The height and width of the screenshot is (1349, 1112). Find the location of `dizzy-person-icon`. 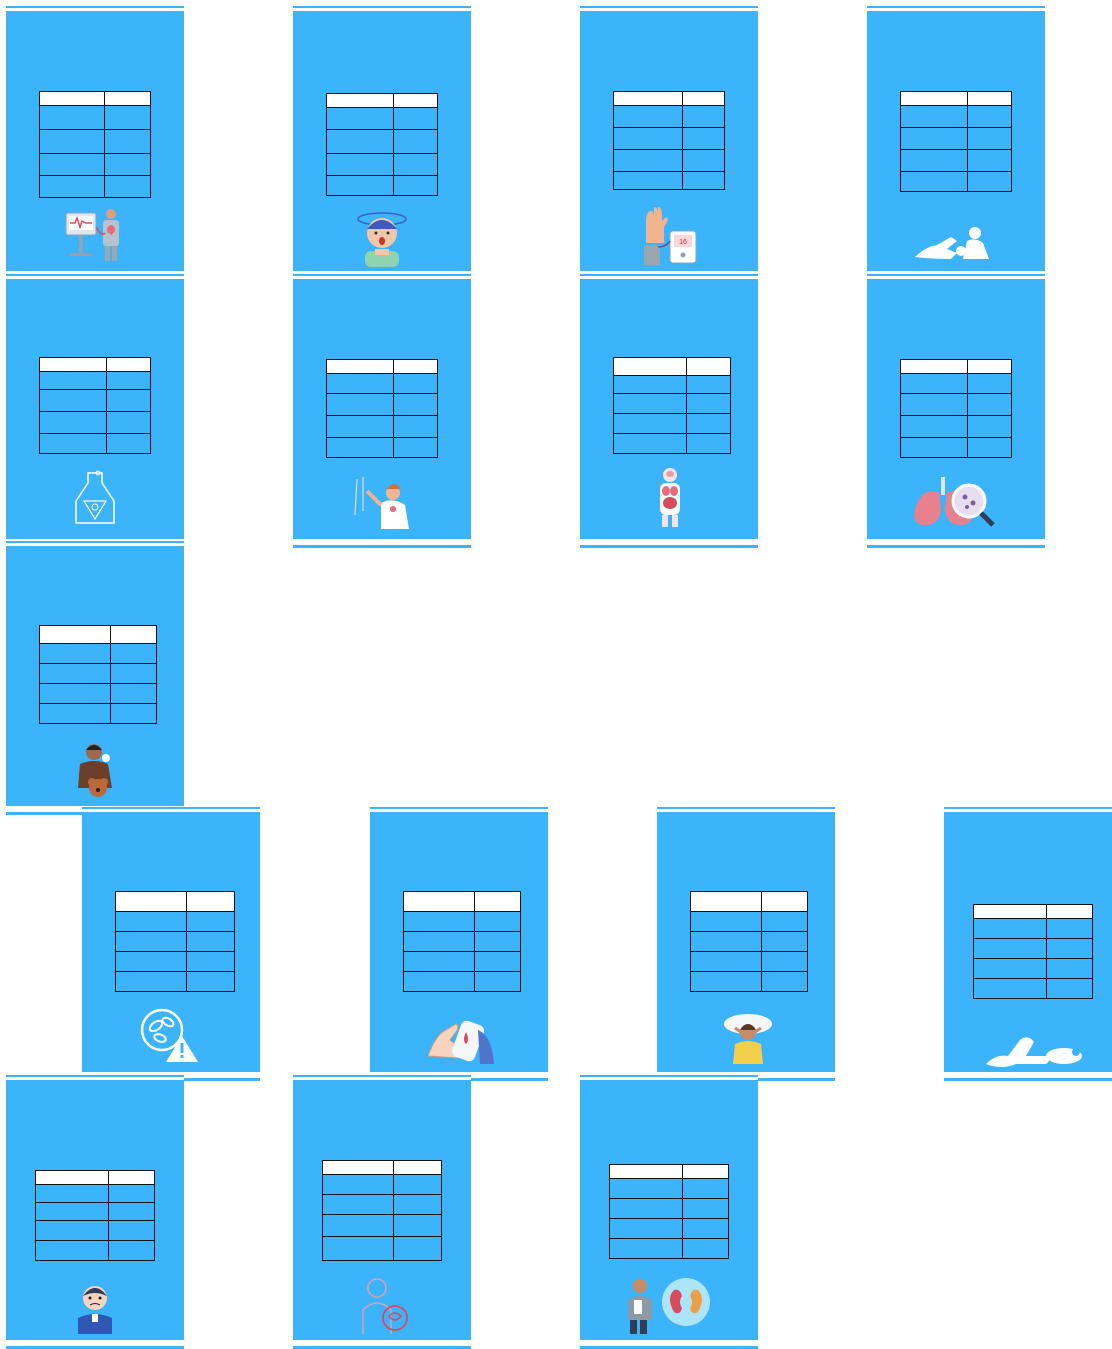

dizzy-person-icon is located at coordinates (382, 239).